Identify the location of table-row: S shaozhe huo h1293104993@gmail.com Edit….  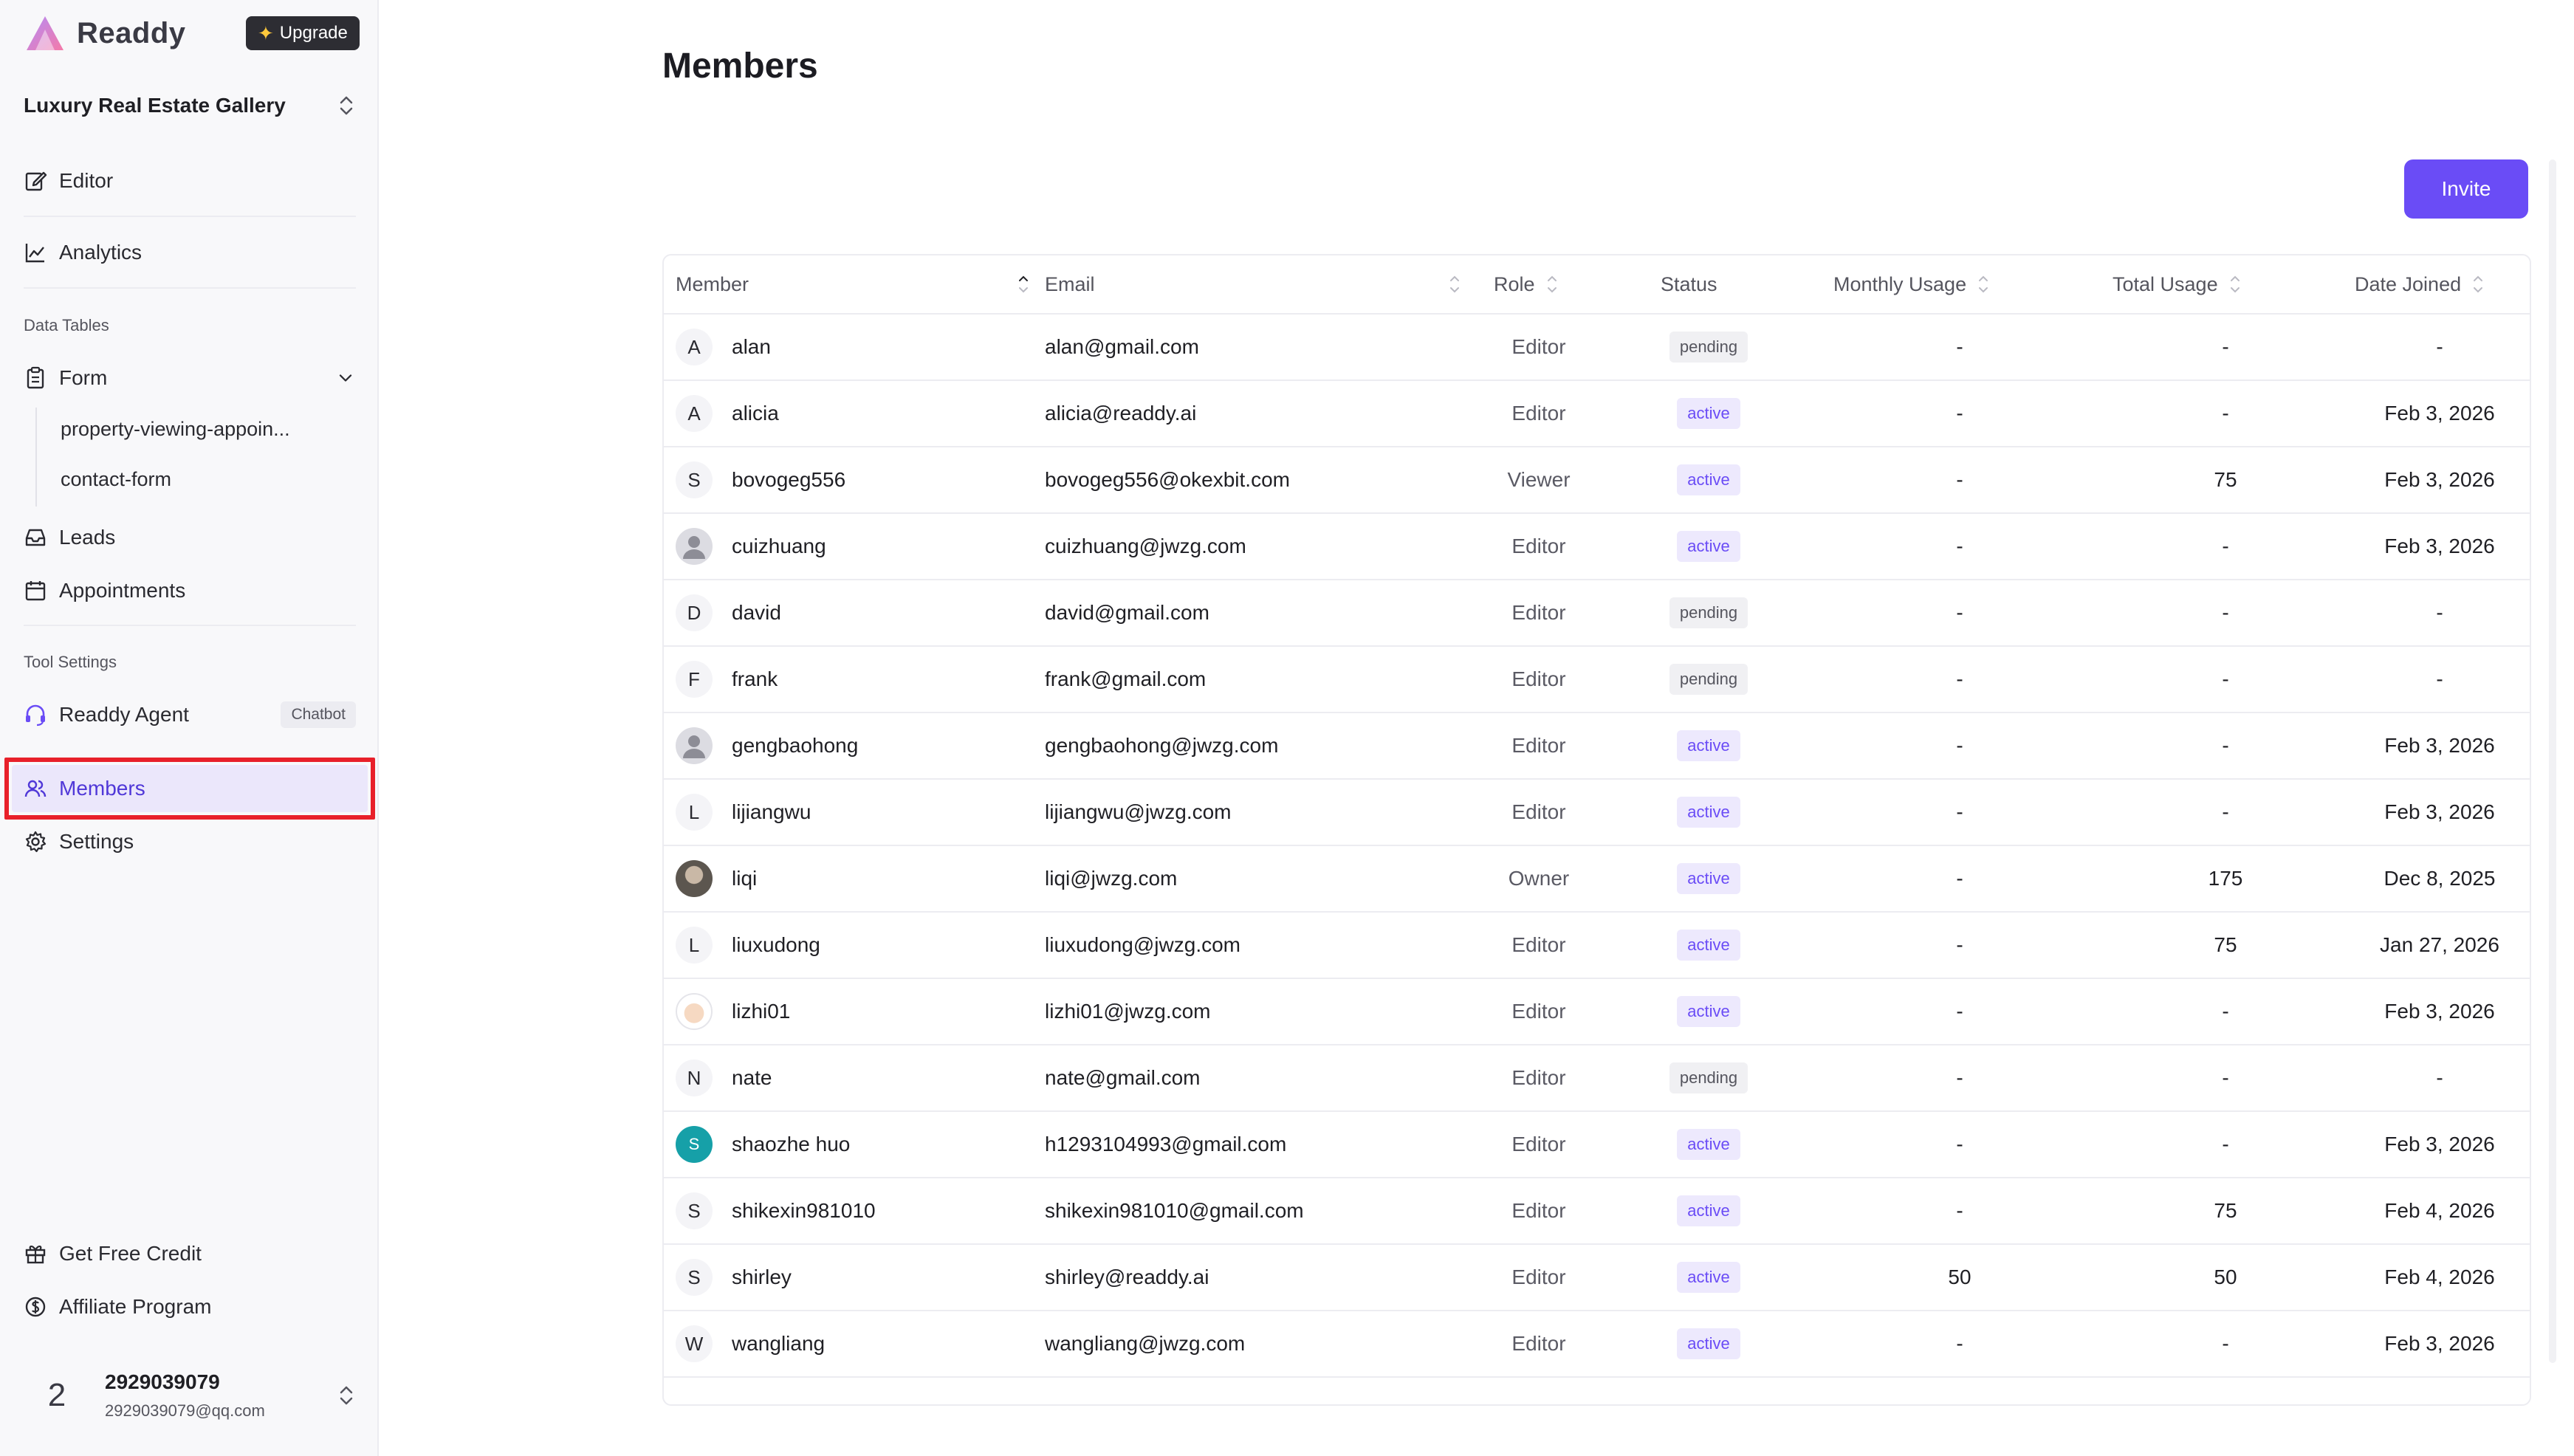
(1597, 1145).